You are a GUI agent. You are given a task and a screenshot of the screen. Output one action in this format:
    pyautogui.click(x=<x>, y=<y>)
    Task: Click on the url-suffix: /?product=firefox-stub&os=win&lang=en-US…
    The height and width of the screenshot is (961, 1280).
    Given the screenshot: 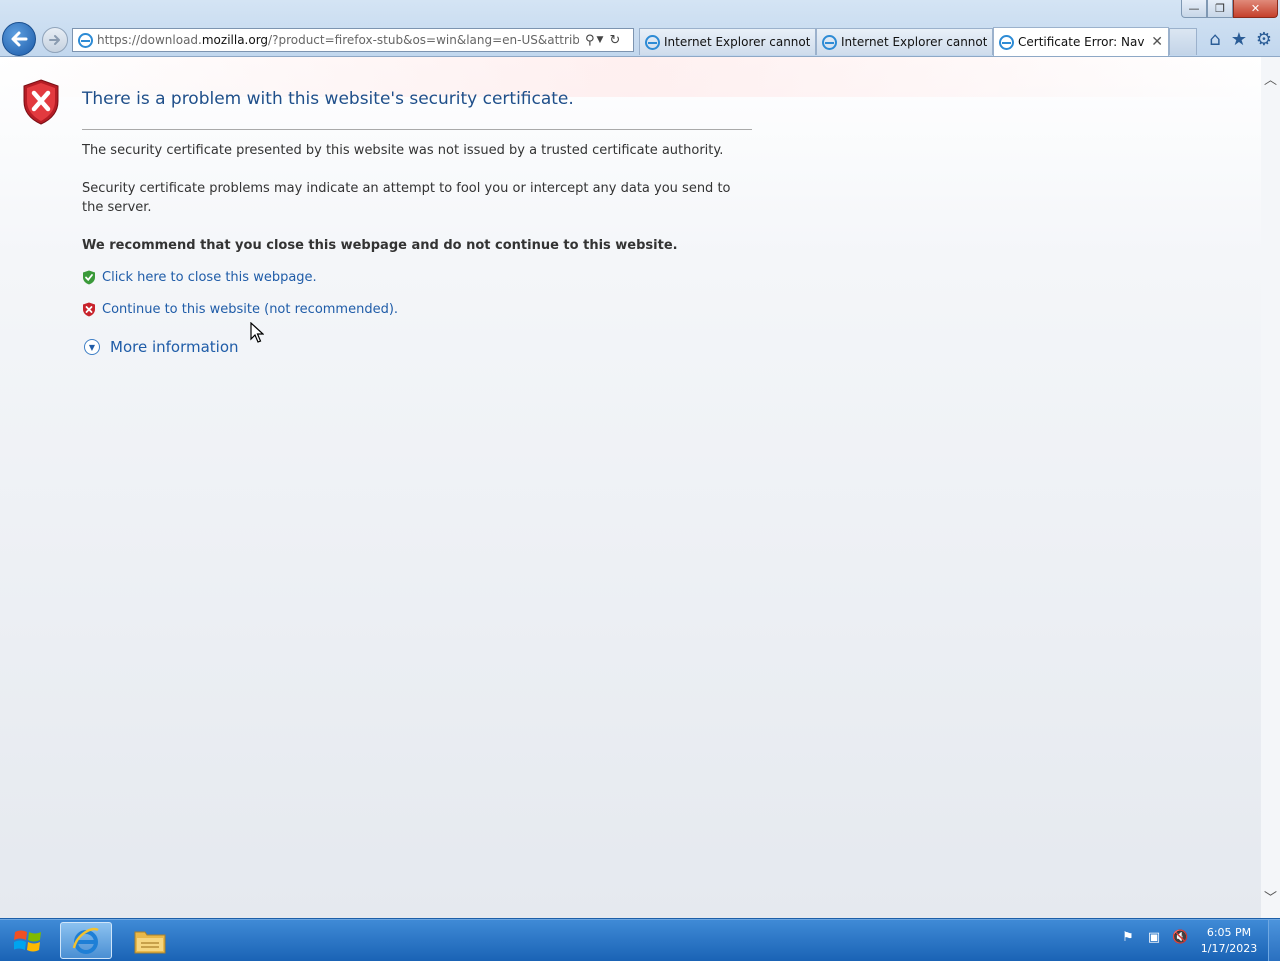 What is the action you would take?
    pyautogui.click(x=423, y=40)
    